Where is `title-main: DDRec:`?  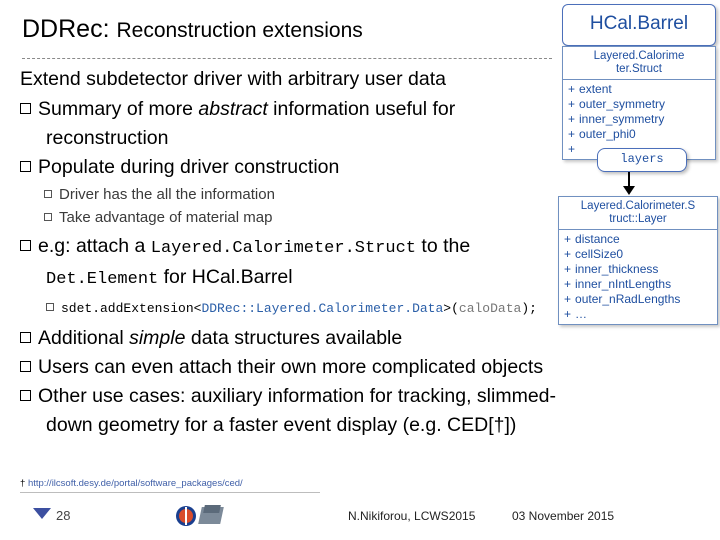
title-main: DDRec: is located at coordinates (66, 29).